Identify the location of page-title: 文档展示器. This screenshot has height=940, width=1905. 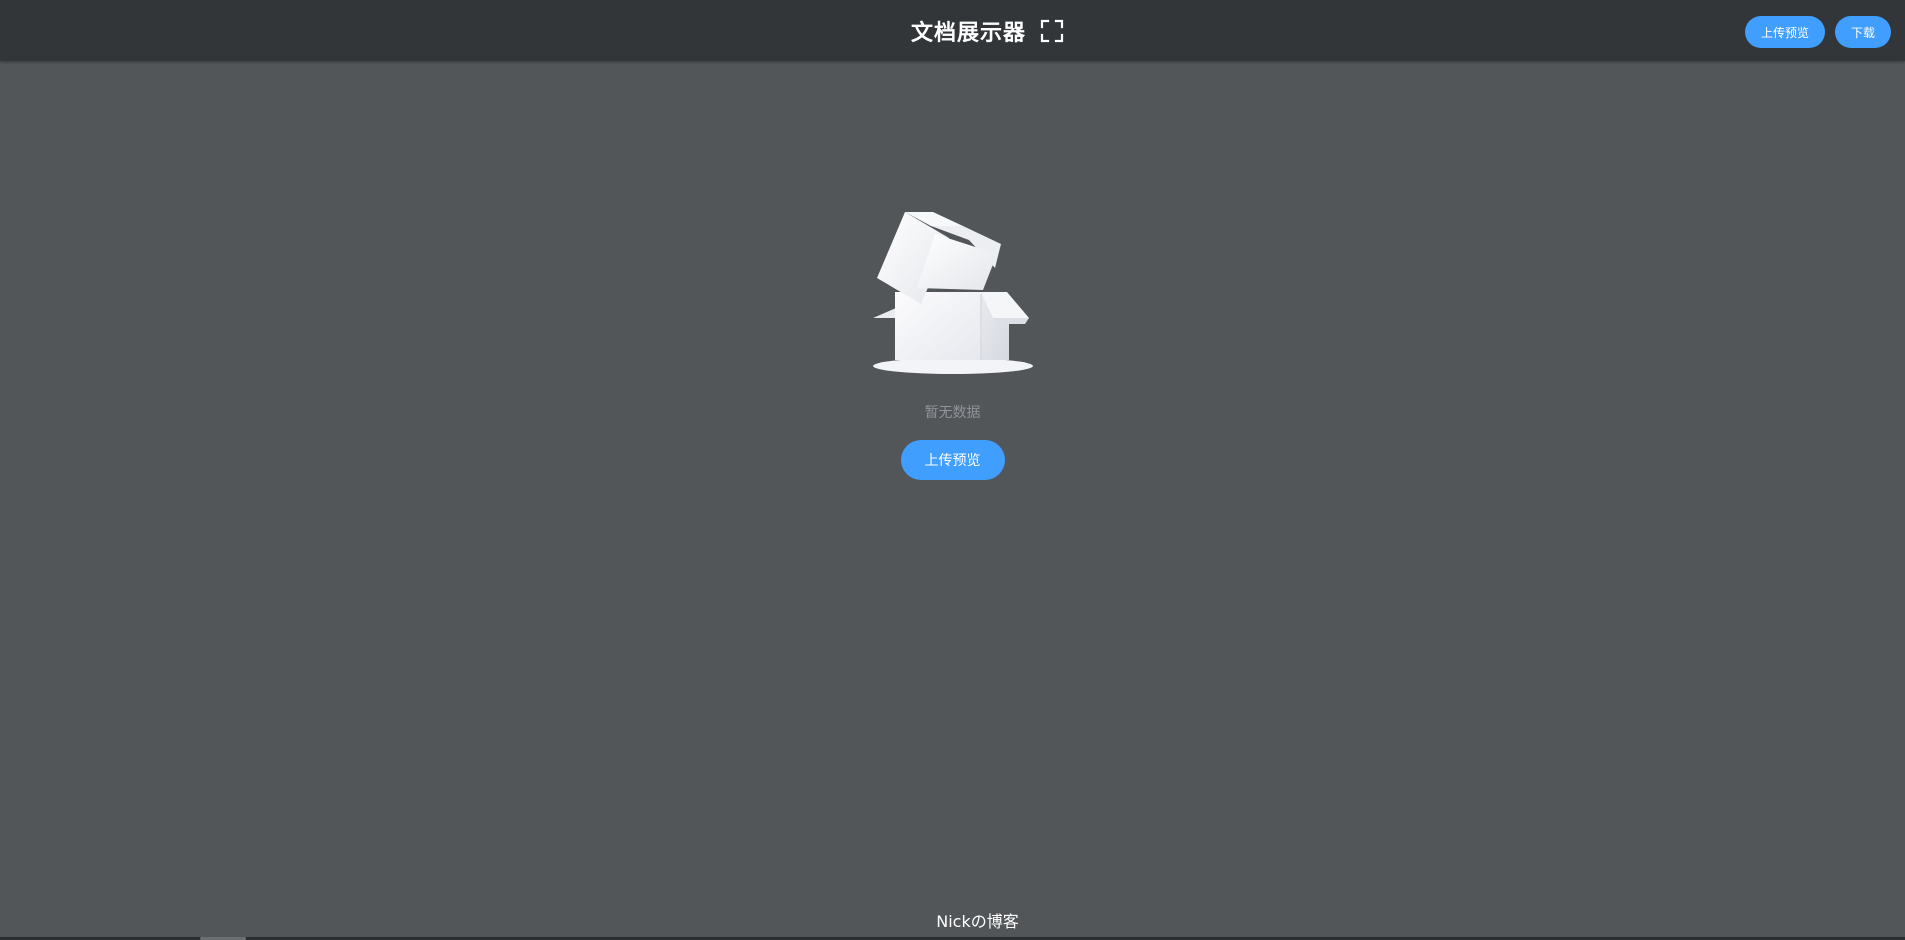
(968, 33).